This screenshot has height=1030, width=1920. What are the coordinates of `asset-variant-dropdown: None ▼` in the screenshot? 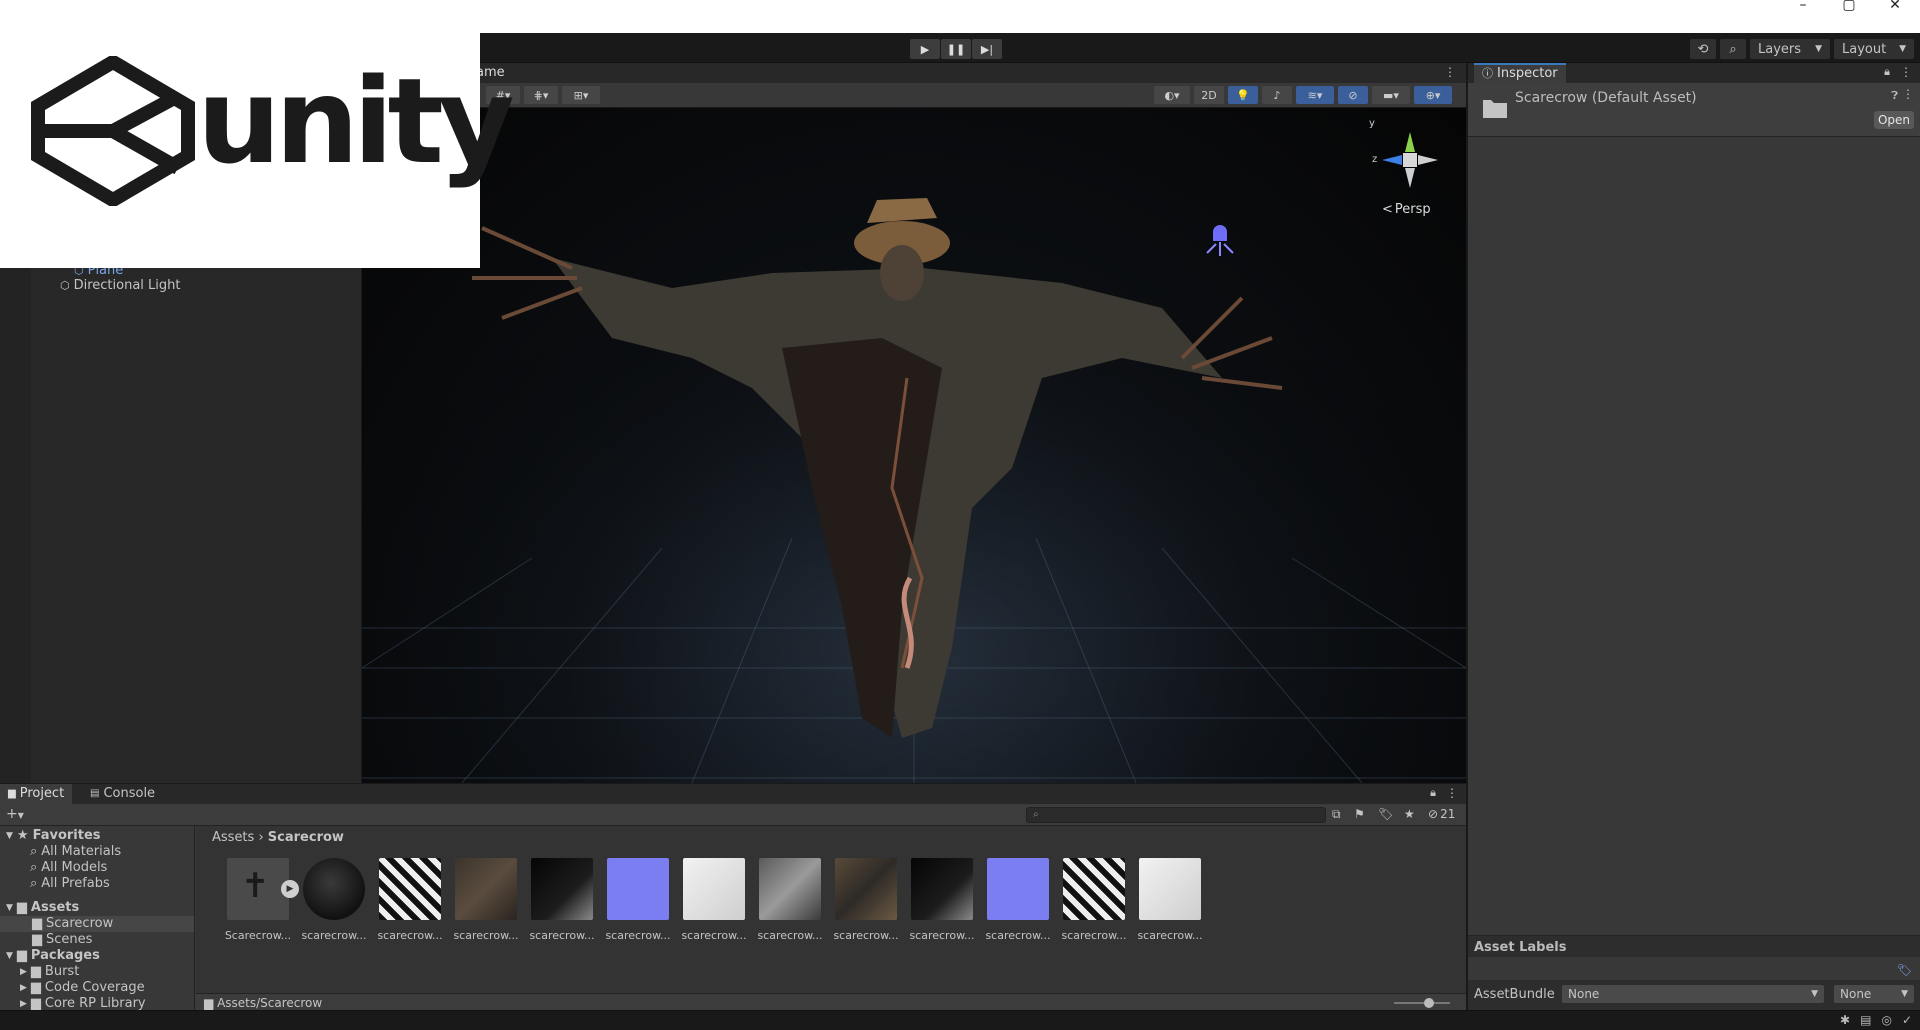 It's located at (1874, 994).